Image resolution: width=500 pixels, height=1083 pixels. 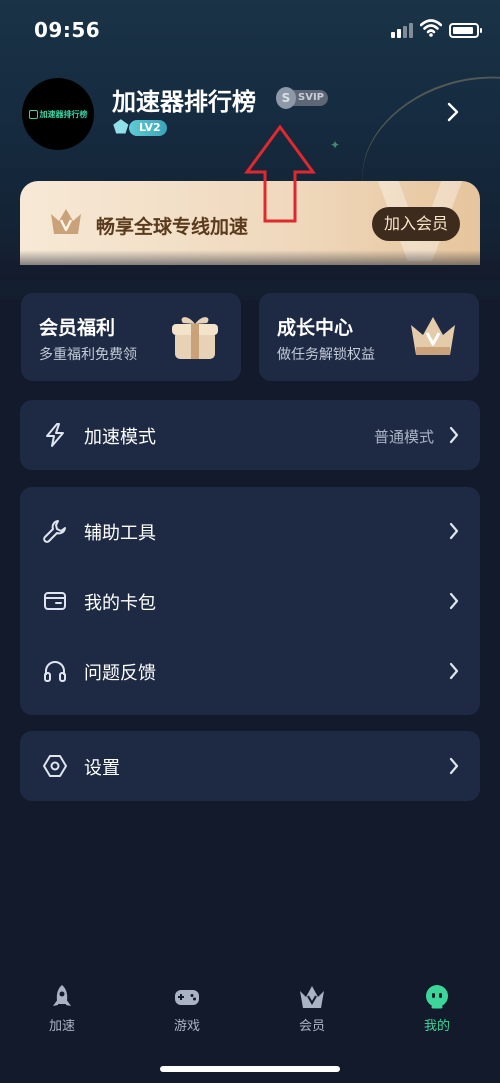 I want to click on member-benefits-card: 会员福利 多重福利免费领, so click(x=131, y=337).